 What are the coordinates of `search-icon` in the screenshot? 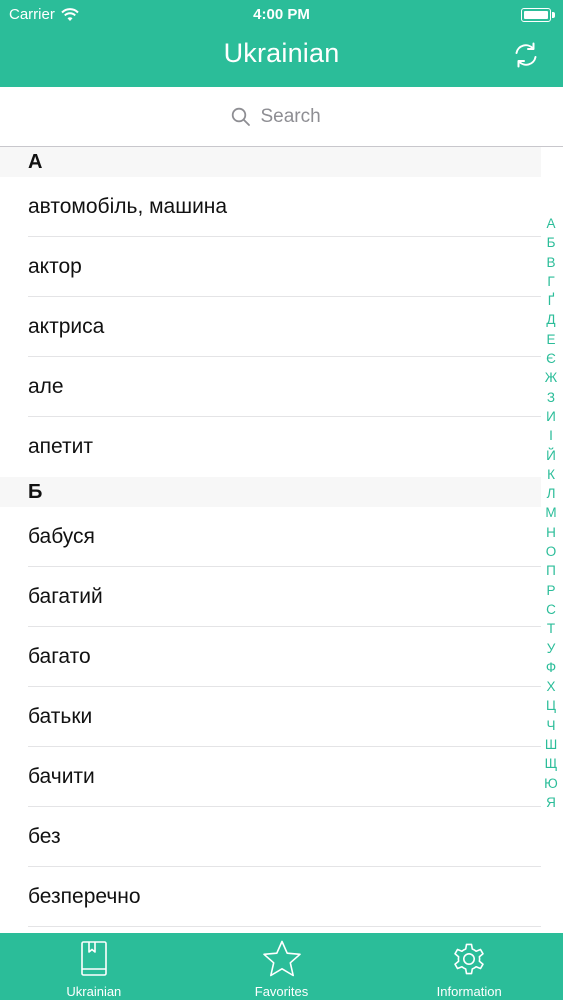 It's located at (240, 116).